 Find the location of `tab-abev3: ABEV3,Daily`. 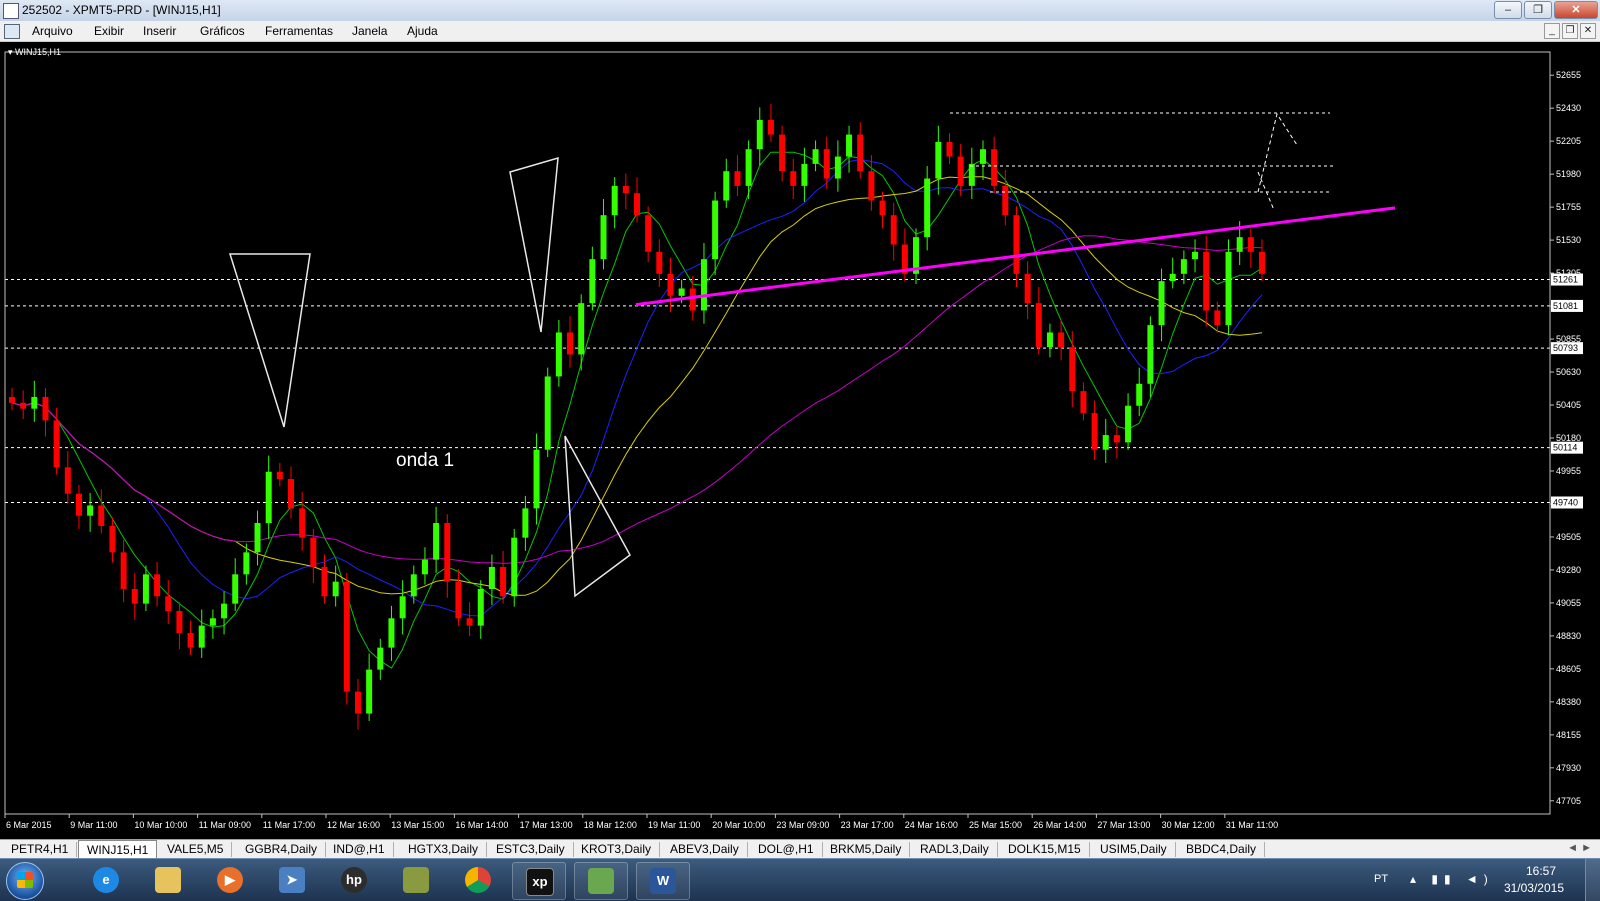

tab-abev3: ABEV3,Daily is located at coordinates (705, 849).